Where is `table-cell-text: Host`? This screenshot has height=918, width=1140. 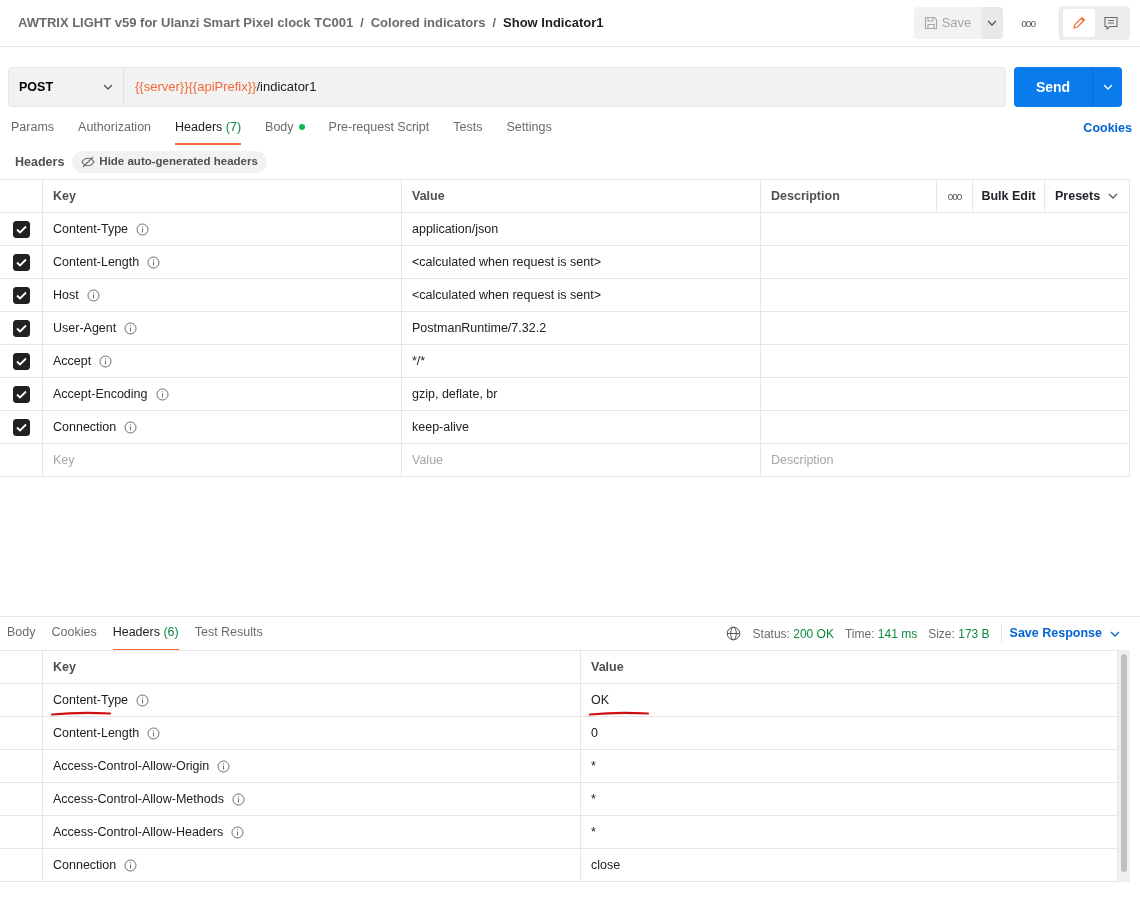
table-cell-text: Host is located at coordinates (66, 295).